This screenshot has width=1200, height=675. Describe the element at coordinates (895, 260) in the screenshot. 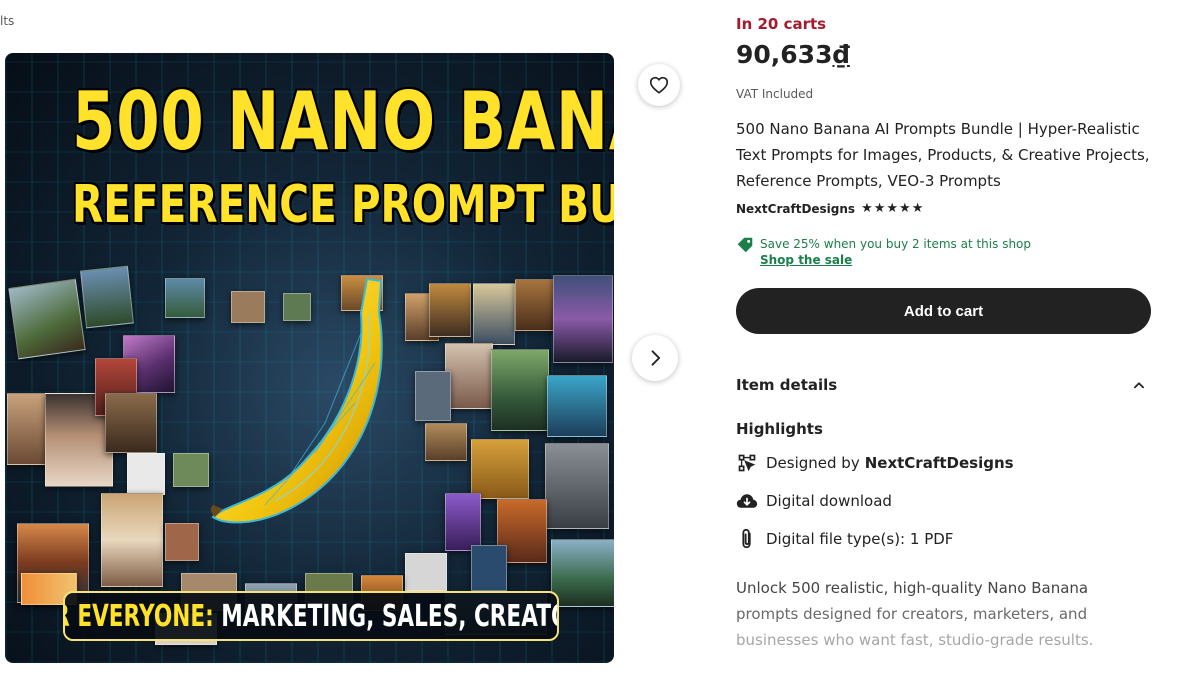

I see `shop-the-sale-link: Shop the sale` at that location.